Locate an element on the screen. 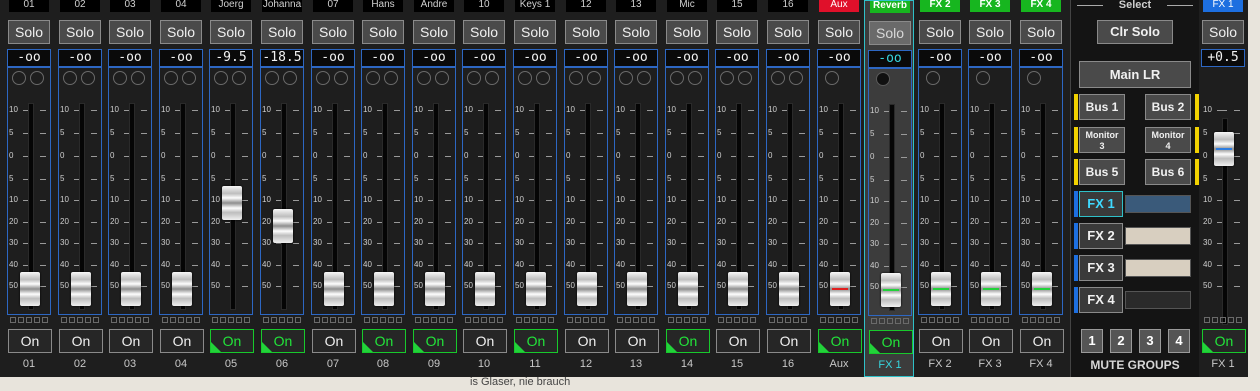 The image size is (1260, 391). channel-name: 16 is located at coordinates (788, 6).